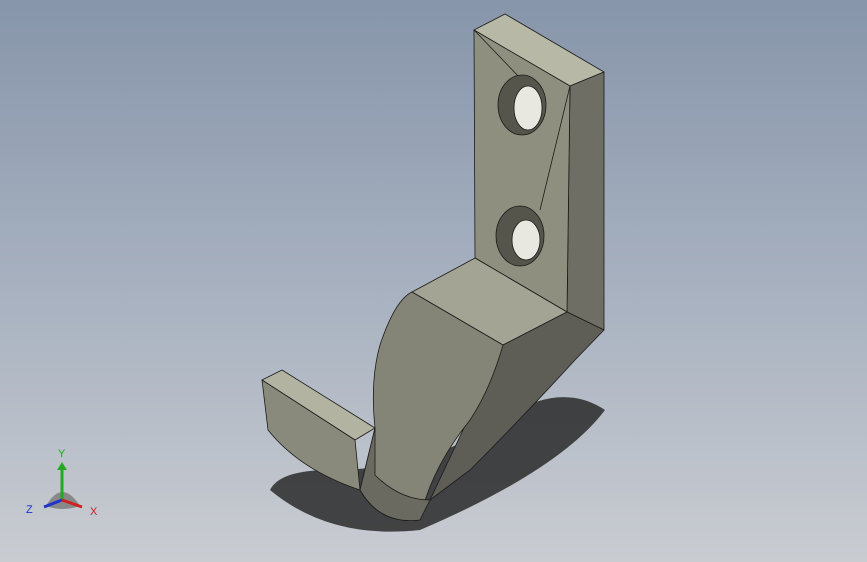 This screenshot has height=562, width=867. What do you see at coordinates (94, 512) in the screenshot?
I see `axis-label: X` at bounding box center [94, 512].